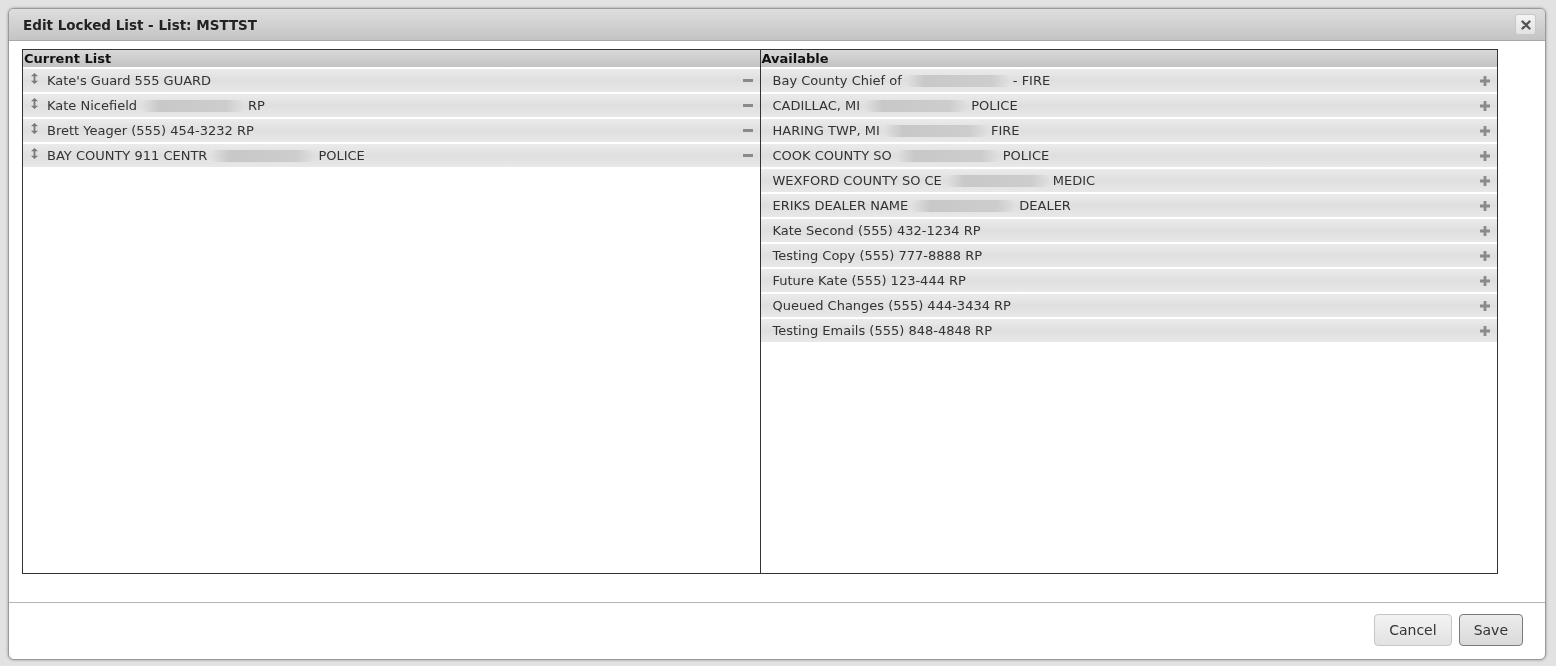 The height and width of the screenshot is (666, 1556). Describe the element at coordinates (1128, 255) in the screenshot. I see `list-item: Testing Copy (555) 777-8888 RP` at that location.